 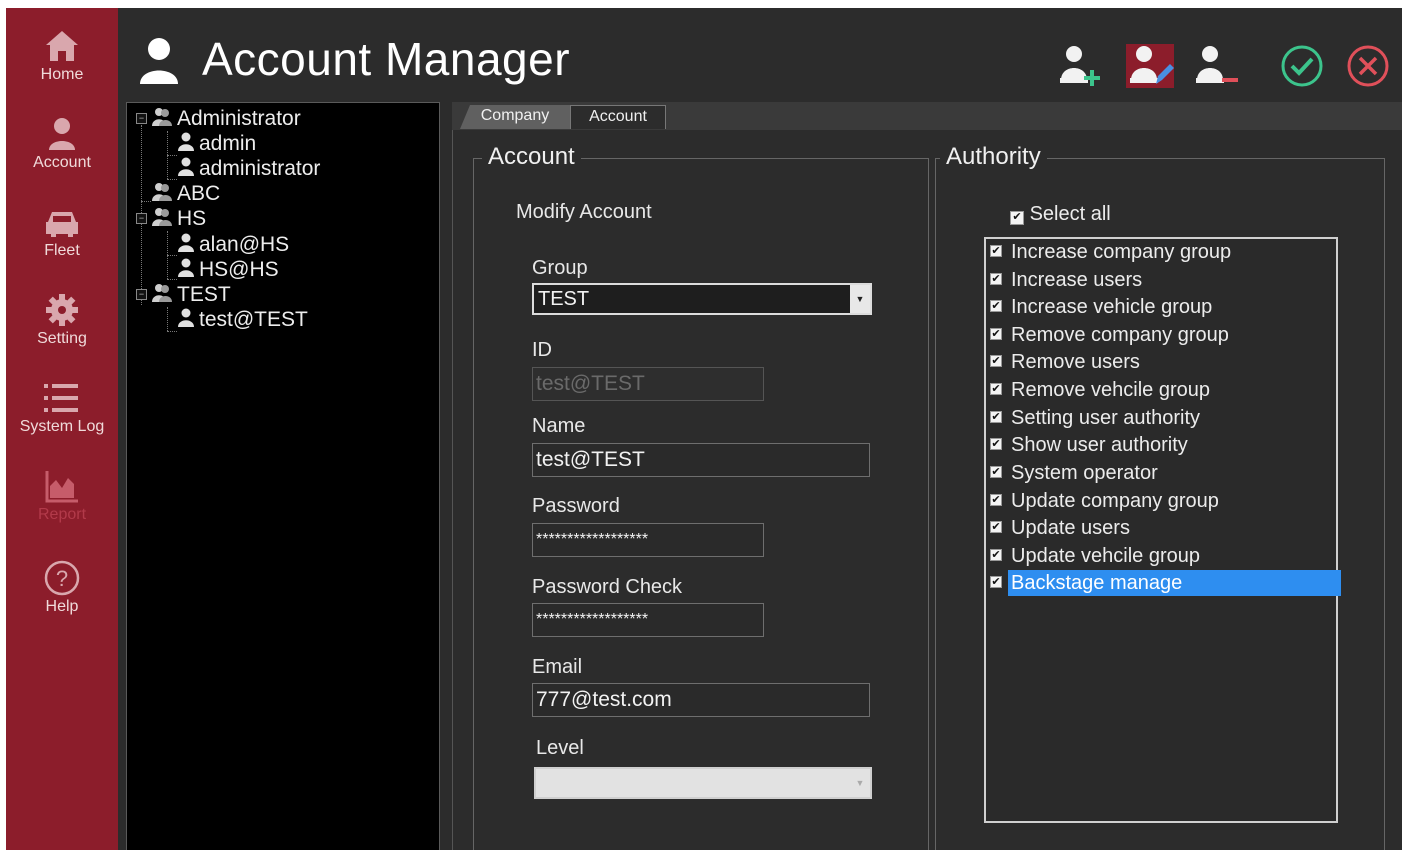 What do you see at coordinates (62, 426) in the screenshot?
I see `sidebar-item-label: System Log` at bounding box center [62, 426].